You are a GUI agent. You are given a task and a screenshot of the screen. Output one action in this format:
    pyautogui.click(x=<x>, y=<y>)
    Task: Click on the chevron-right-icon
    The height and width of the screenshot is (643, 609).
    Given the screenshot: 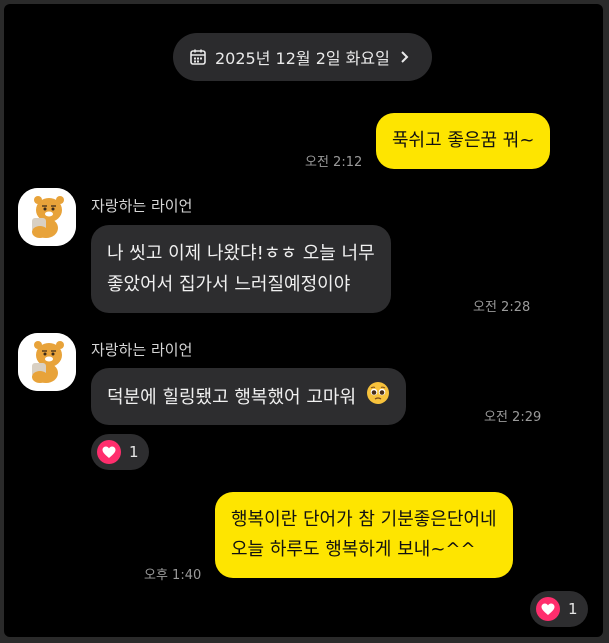 What is the action you would take?
    pyautogui.click(x=405, y=57)
    